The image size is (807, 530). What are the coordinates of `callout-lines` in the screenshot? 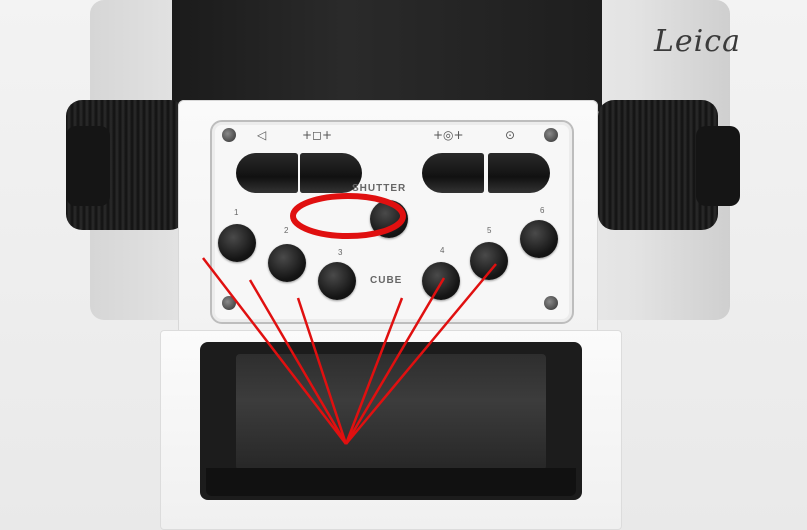 It's located at (349, 351).